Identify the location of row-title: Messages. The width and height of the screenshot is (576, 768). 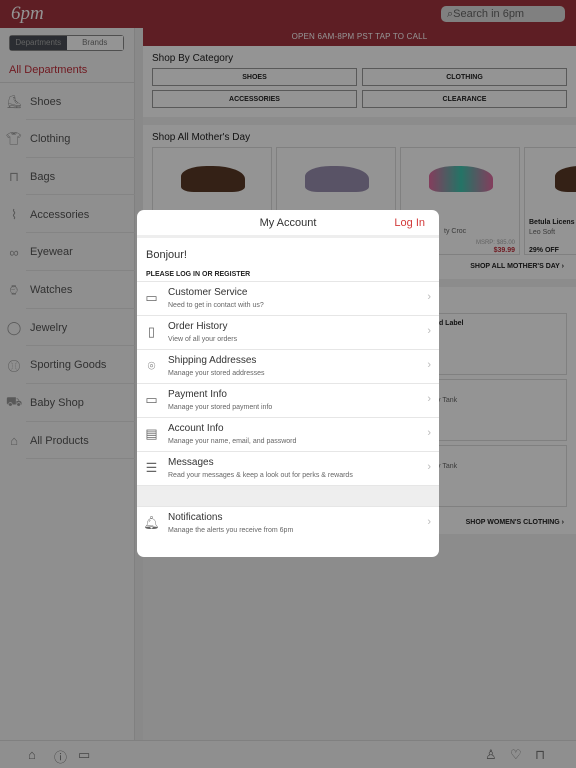
(191, 462).